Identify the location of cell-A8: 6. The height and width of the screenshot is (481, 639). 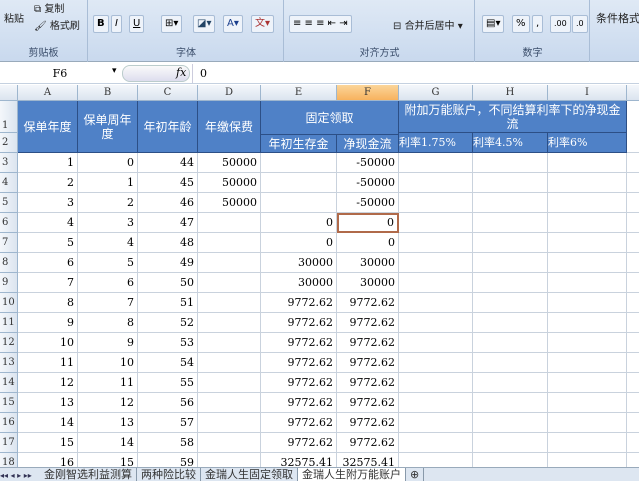
(48, 263).